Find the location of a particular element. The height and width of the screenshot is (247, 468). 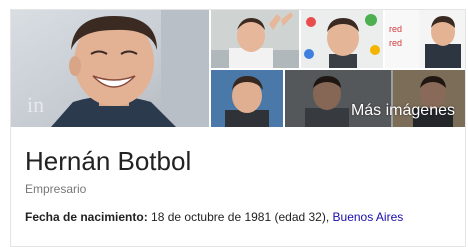

thumbnail-3: red red is located at coordinates (425, 39).